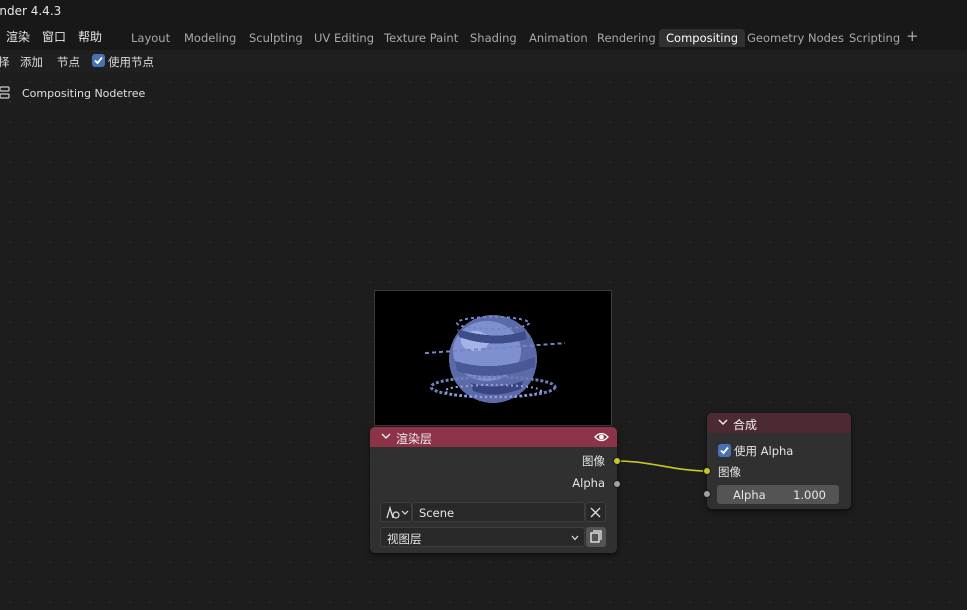 The image size is (967, 610). Describe the element at coordinates (593, 461) in the screenshot. I see `output-image-label: 图像` at that location.